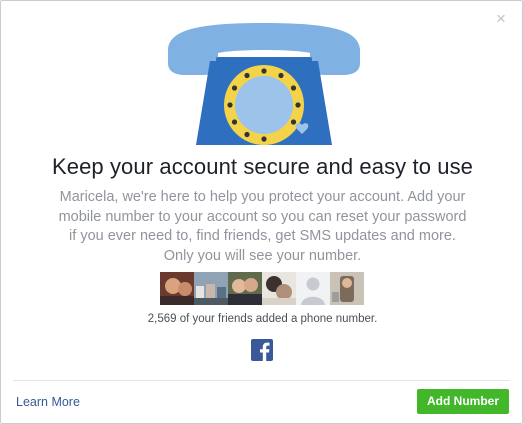  What do you see at coordinates (501, 18) in the screenshot?
I see `close-icon: ×` at bounding box center [501, 18].